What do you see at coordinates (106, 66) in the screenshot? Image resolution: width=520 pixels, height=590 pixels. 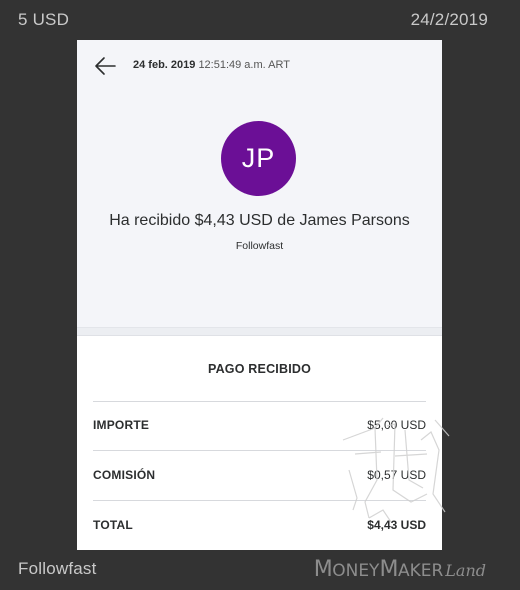 I see `arrow-left-icon` at bounding box center [106, 66].